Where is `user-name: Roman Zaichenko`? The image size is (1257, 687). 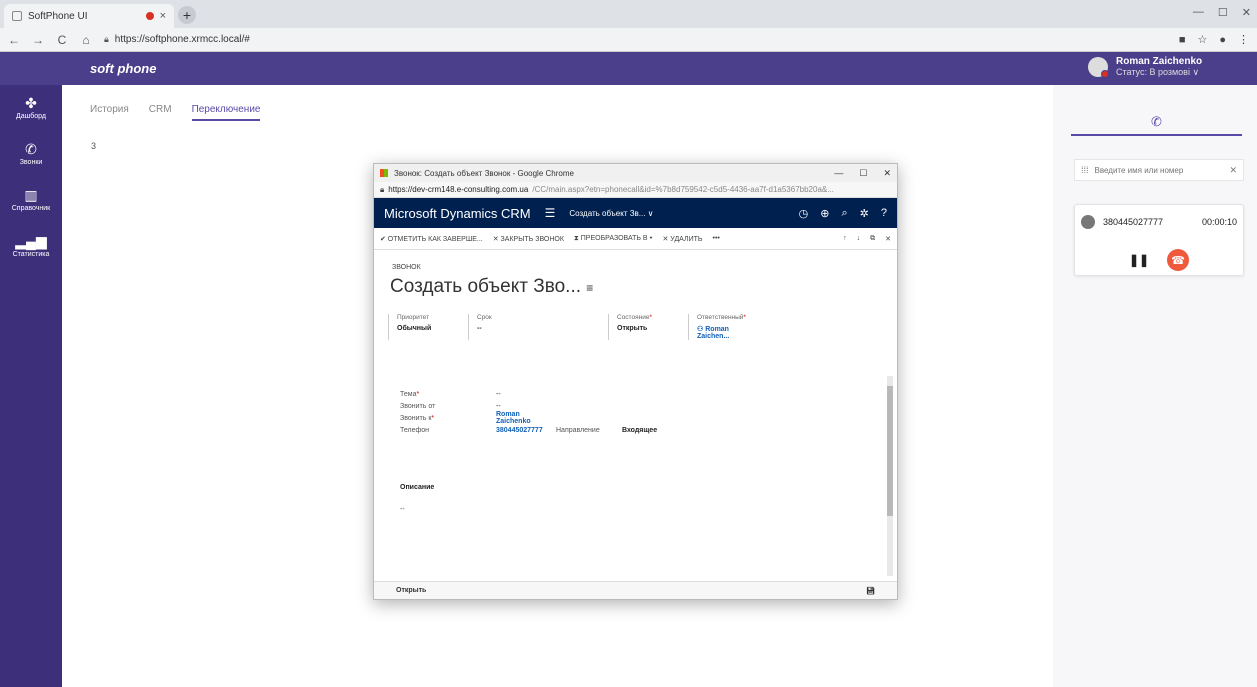 user-name: Roman Zaichenko is located at coordinates (1159, 61).